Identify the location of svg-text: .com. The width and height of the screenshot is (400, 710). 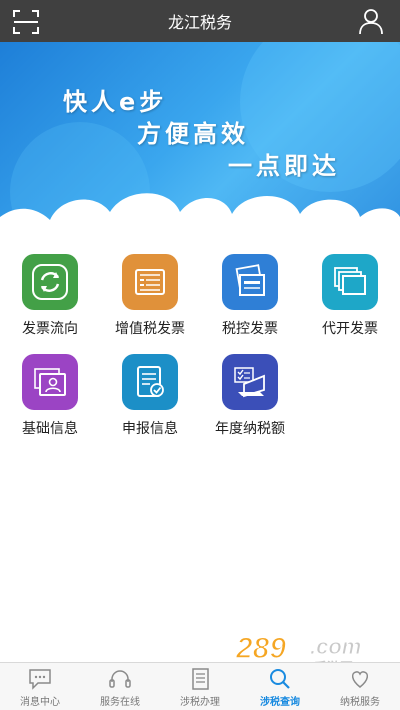
(335, 646).